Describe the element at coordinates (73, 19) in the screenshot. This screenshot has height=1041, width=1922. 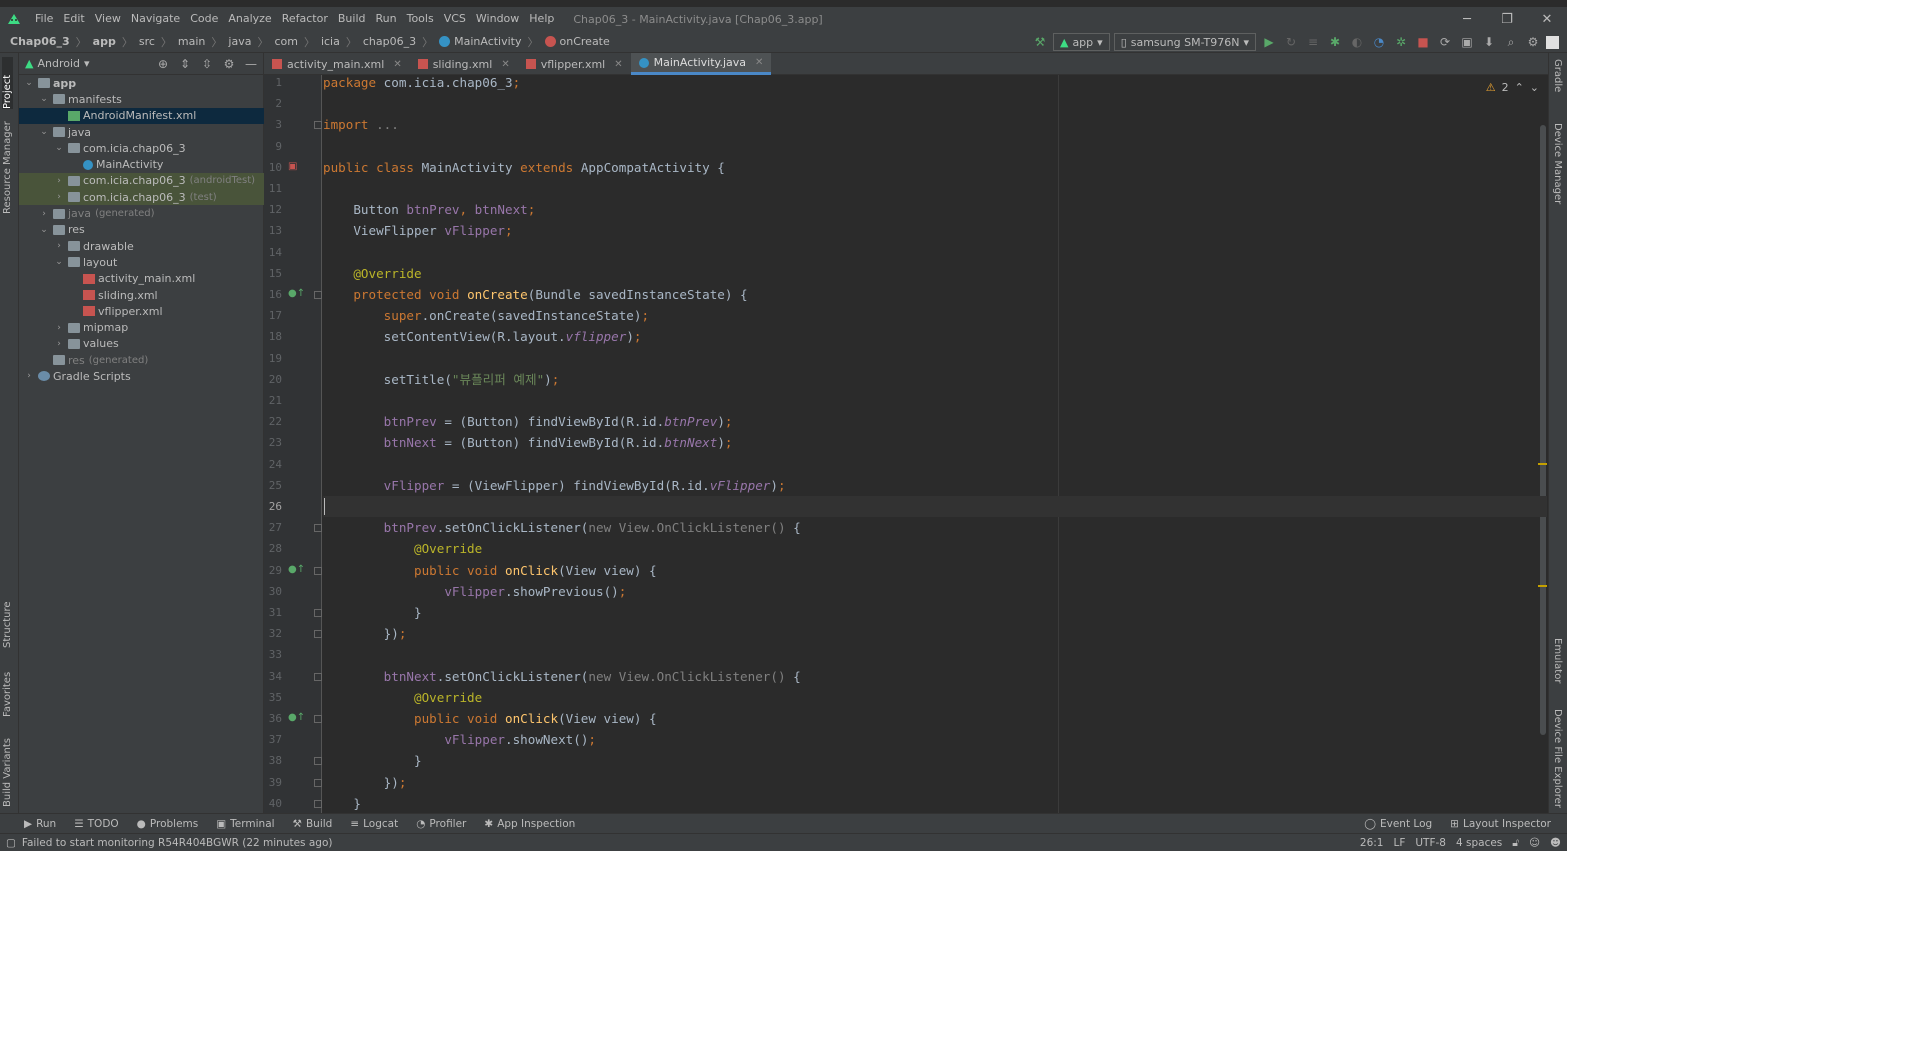
I see `menu-edit: Edit` at that location.